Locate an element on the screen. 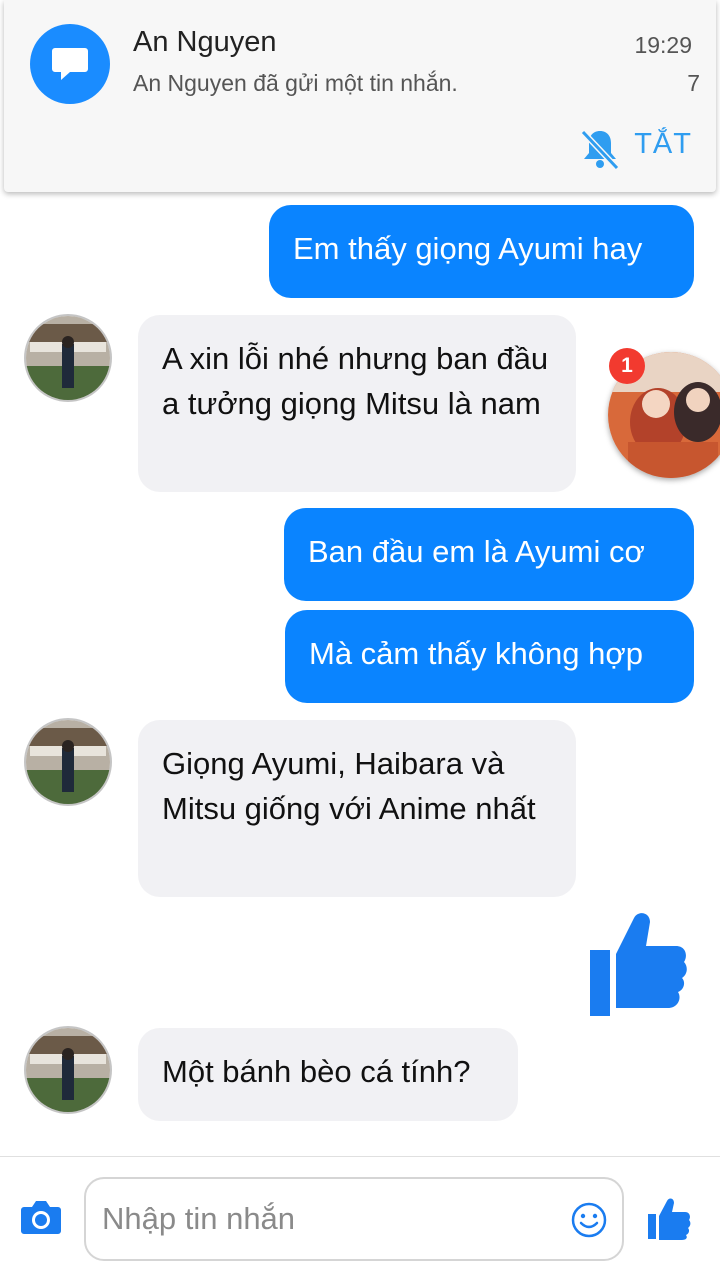 The width and height of the screenshot is (720, 1281). mute-off-button: TẮT is located at coordinates (663, 144).